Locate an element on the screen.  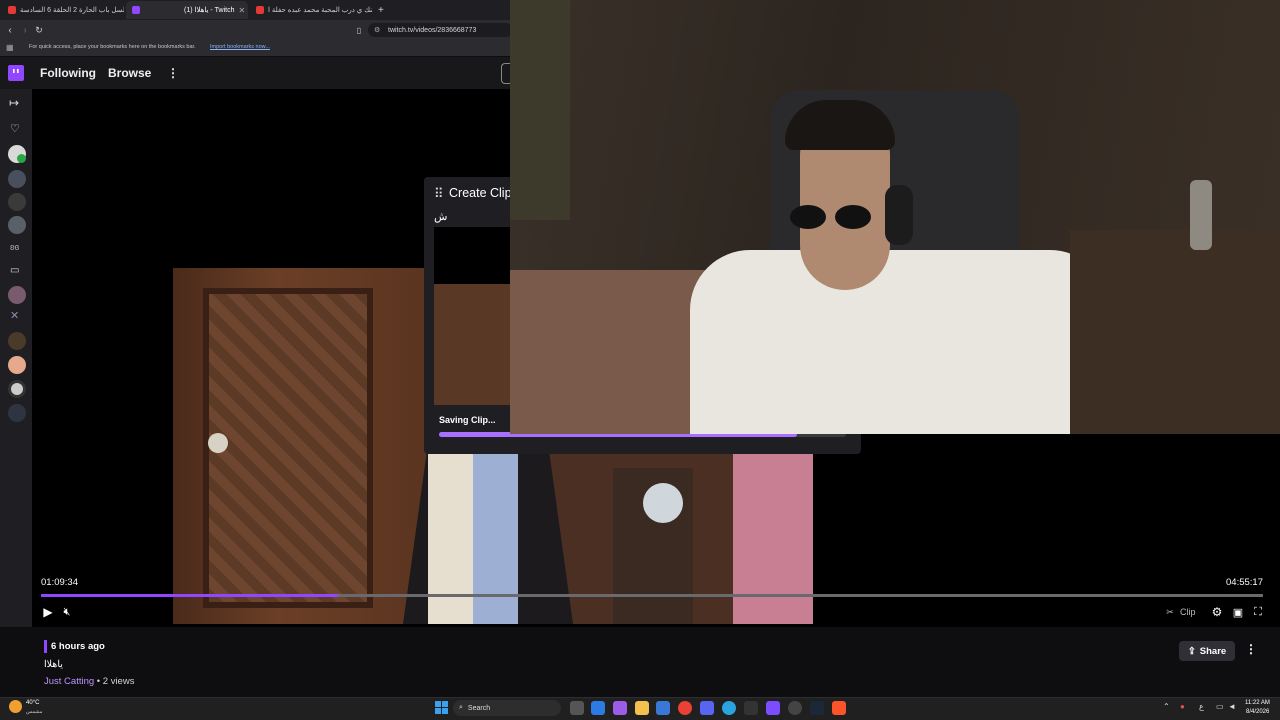
drag-handle-icon: ⠿ is located at coordinates (439, 194).